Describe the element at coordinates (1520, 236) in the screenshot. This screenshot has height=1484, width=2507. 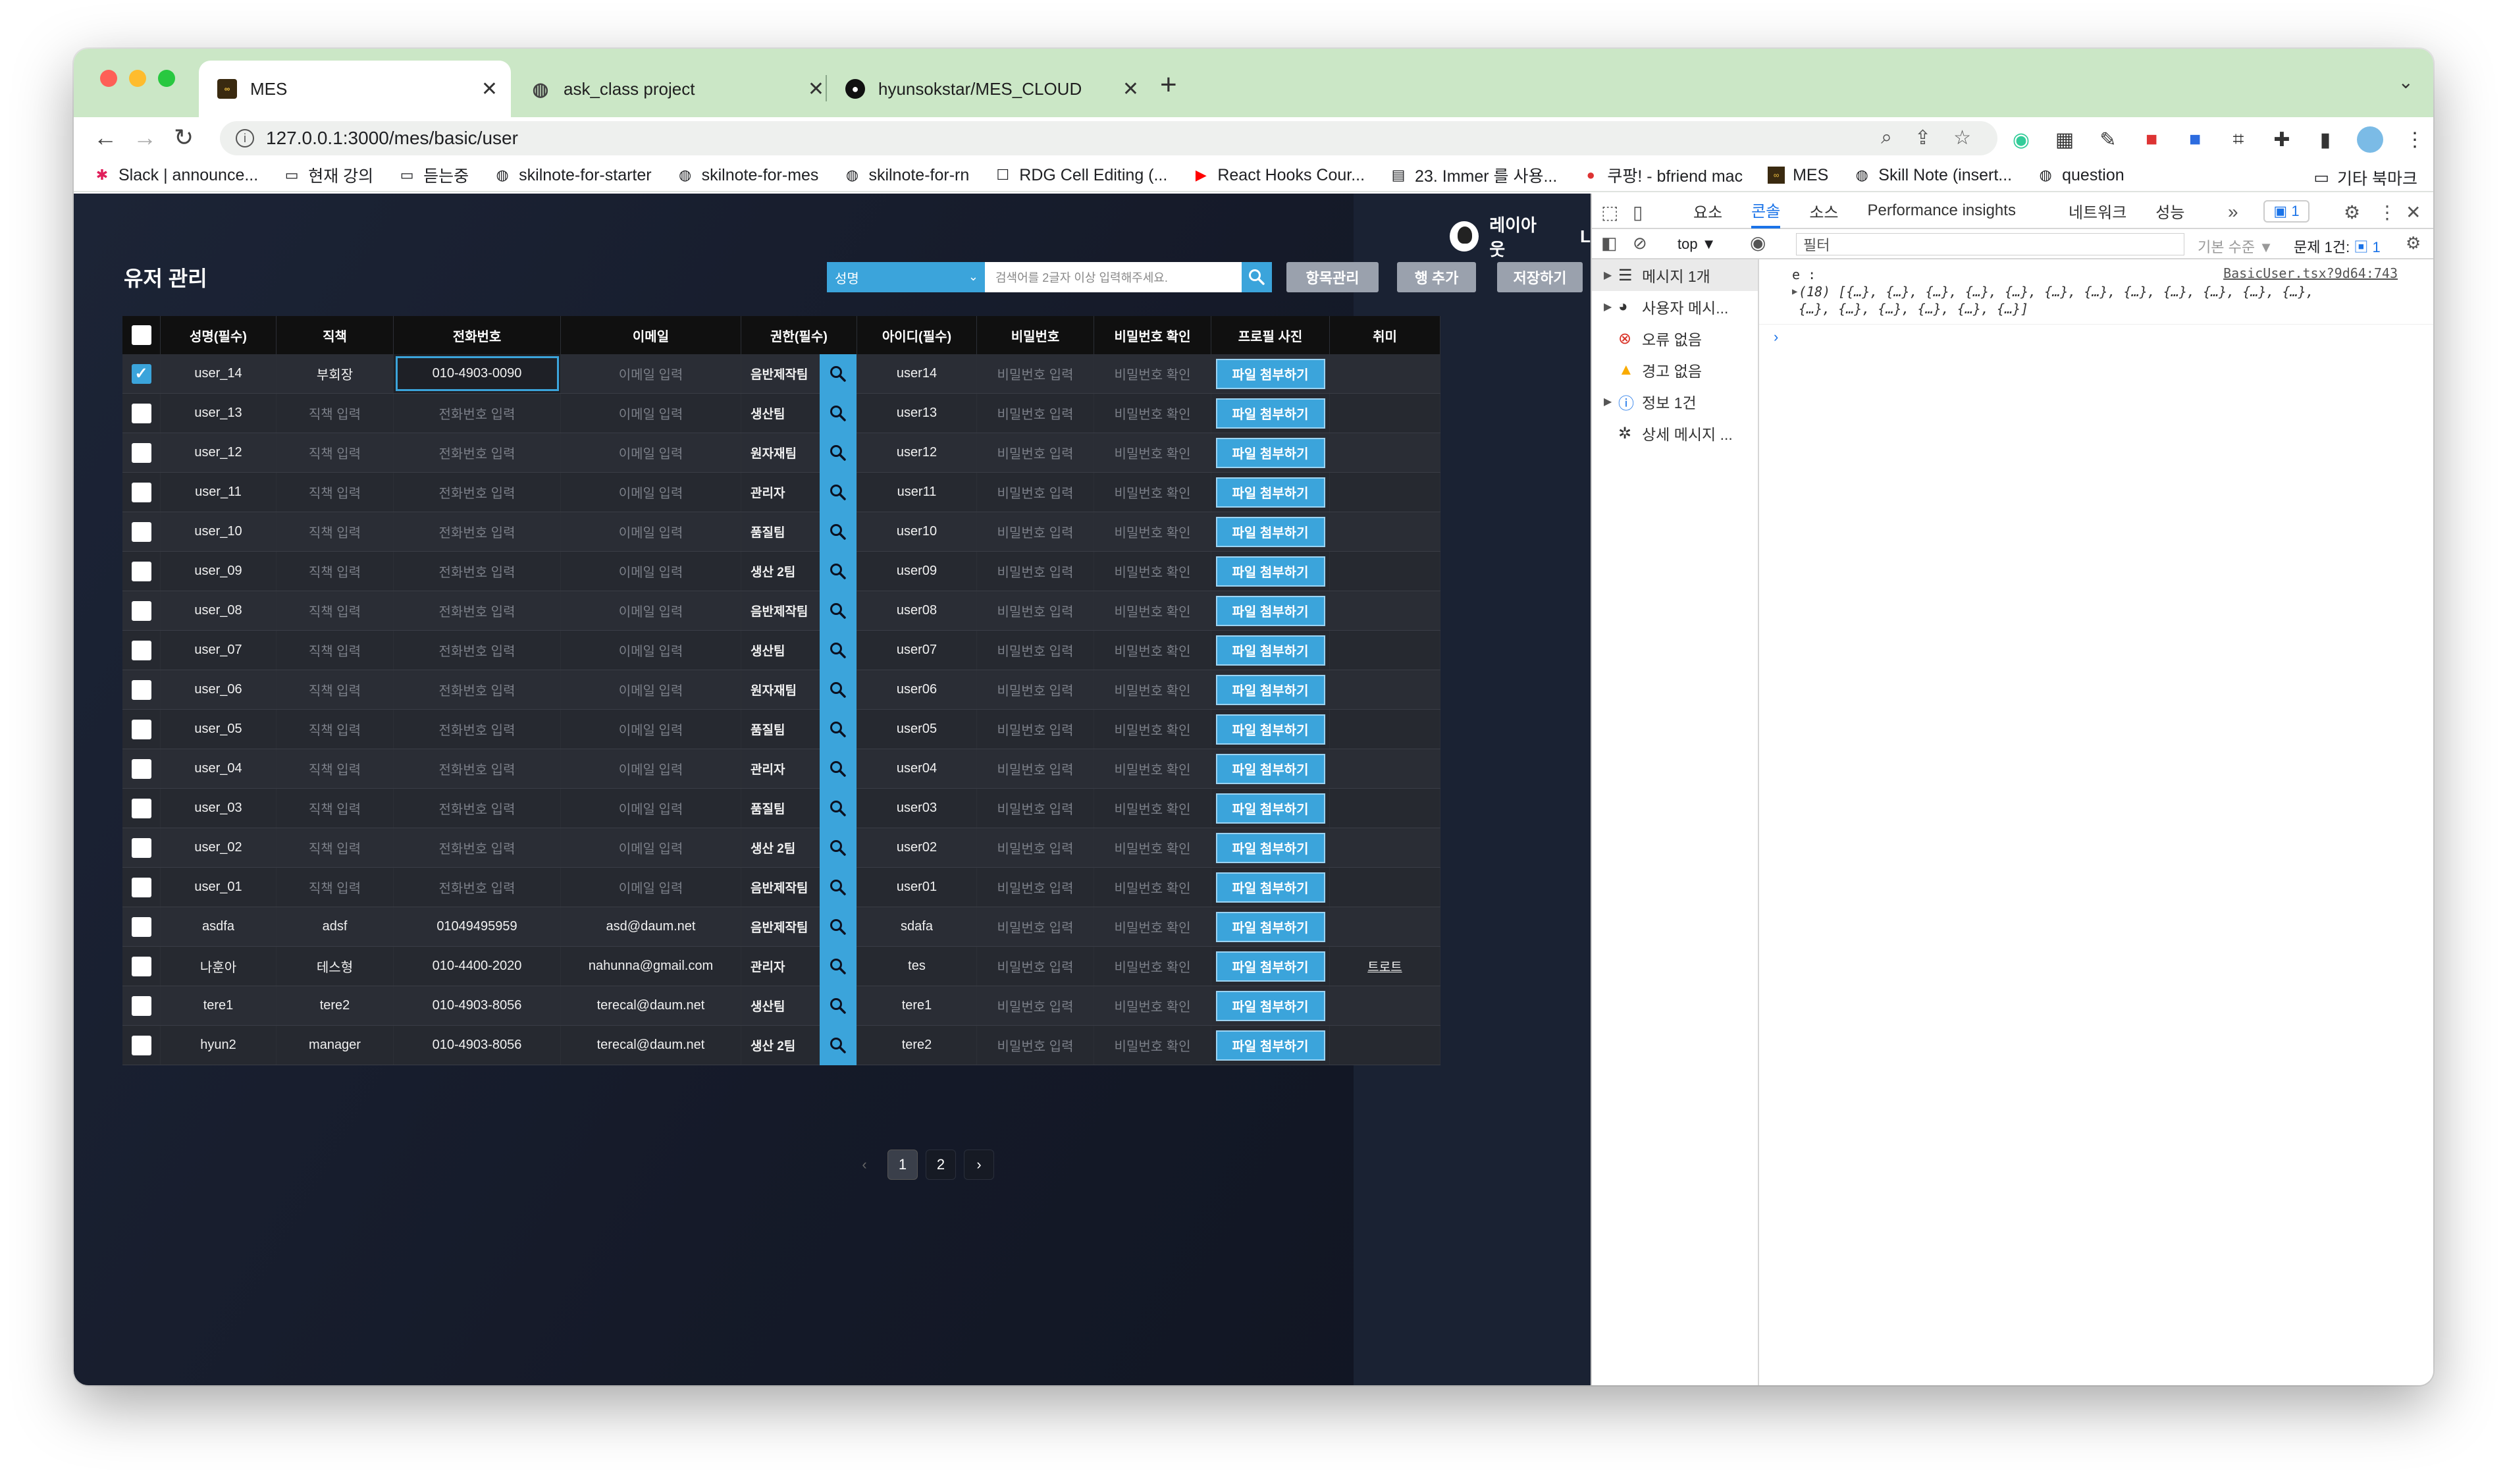
I see `user-menu: 레이아웃 L` at that location.